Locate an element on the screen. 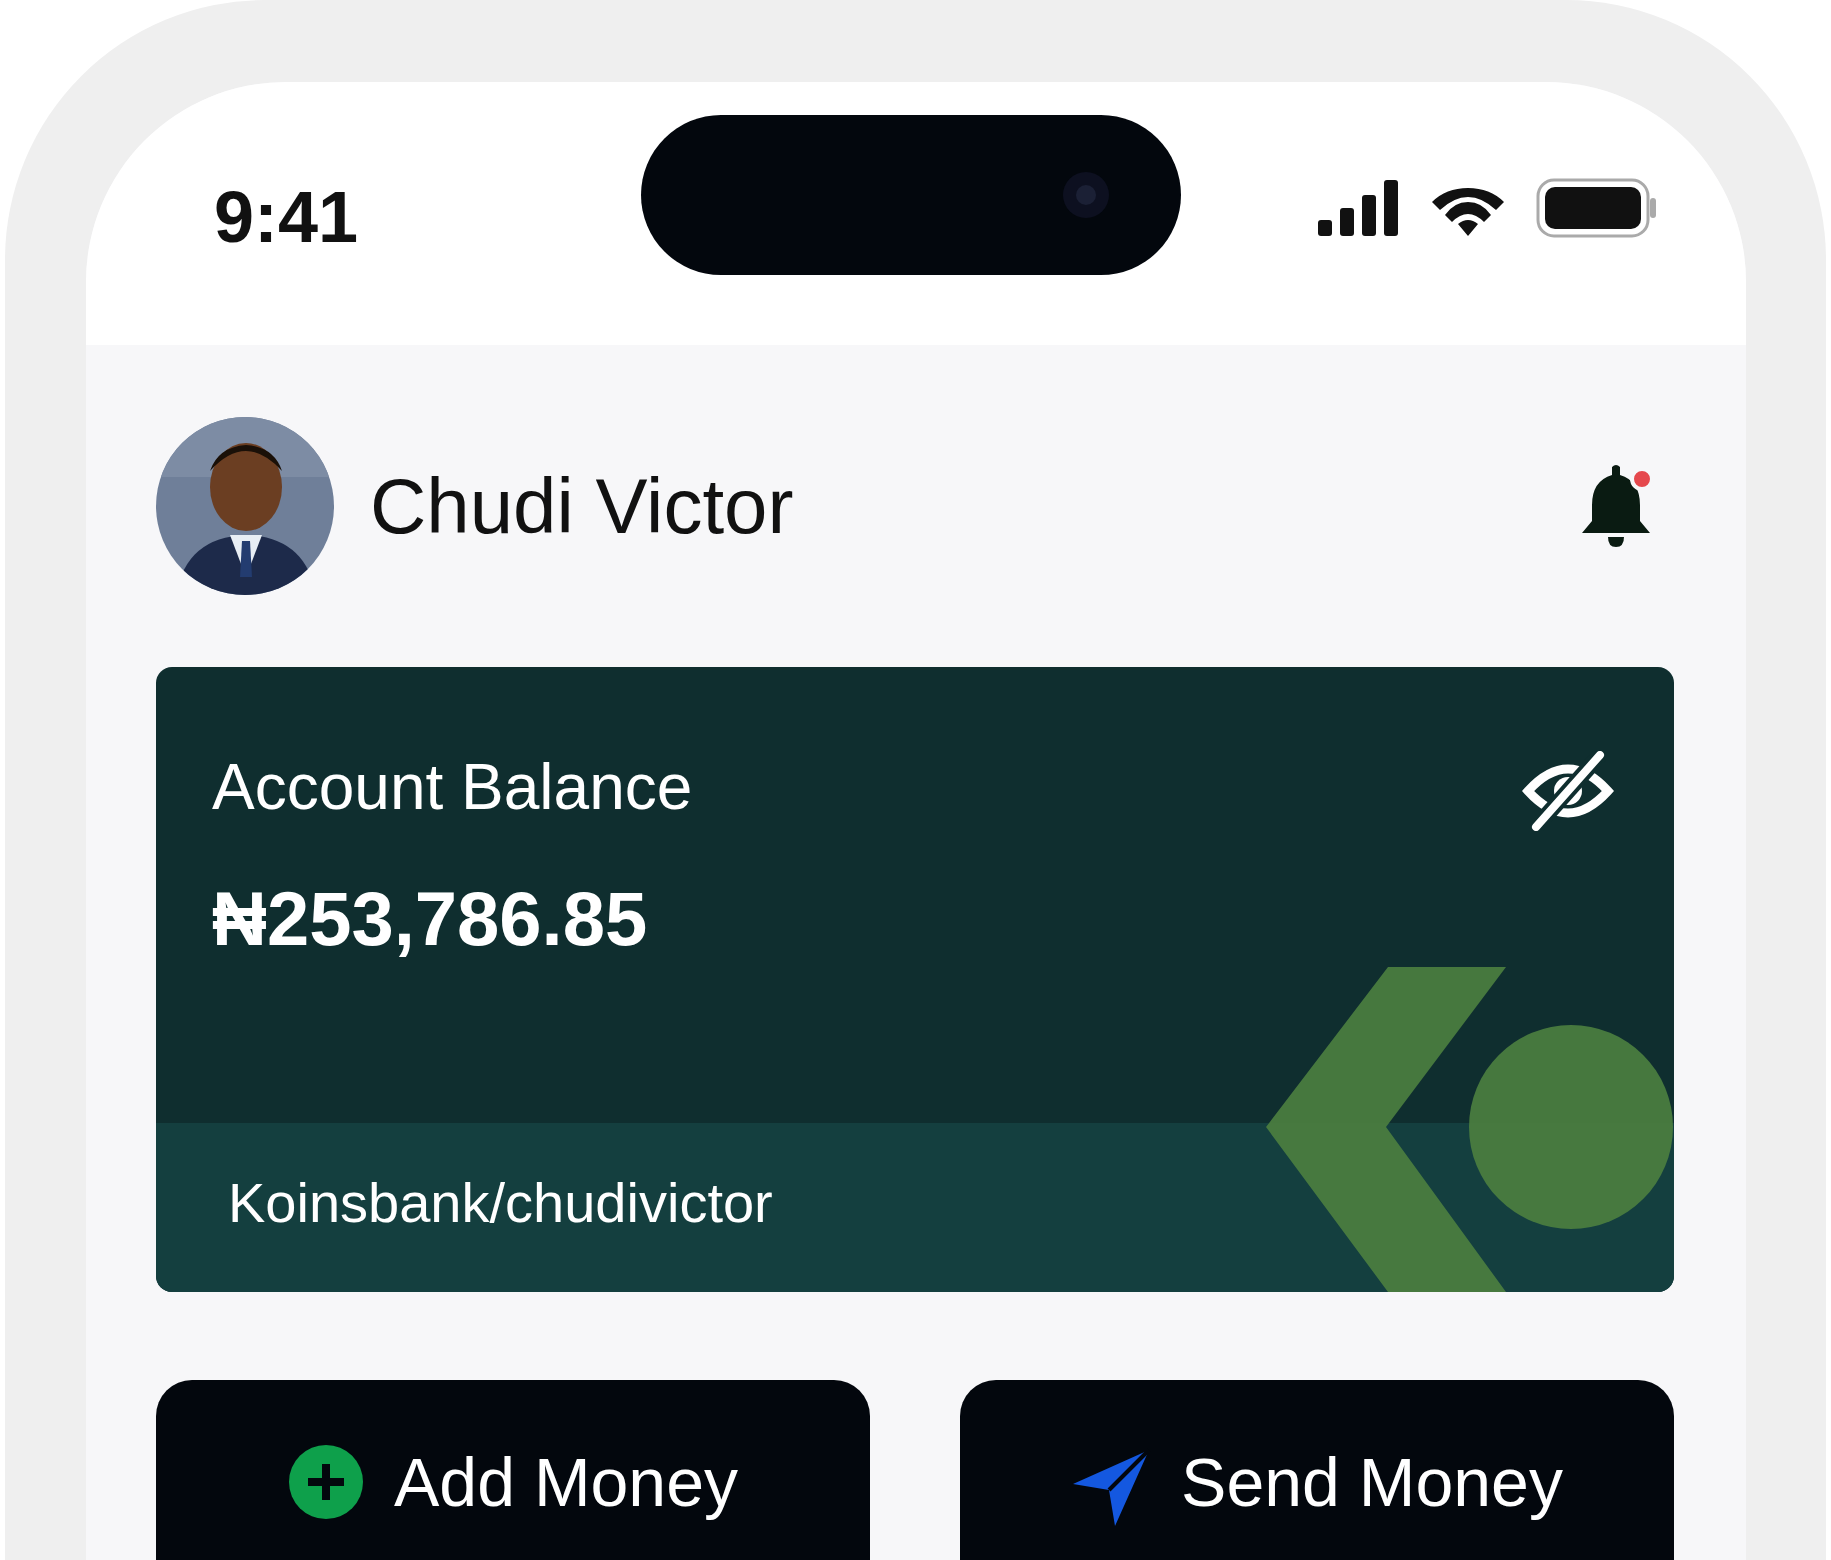  user-name: Chudi Victor is located at coordinates (582, 506).